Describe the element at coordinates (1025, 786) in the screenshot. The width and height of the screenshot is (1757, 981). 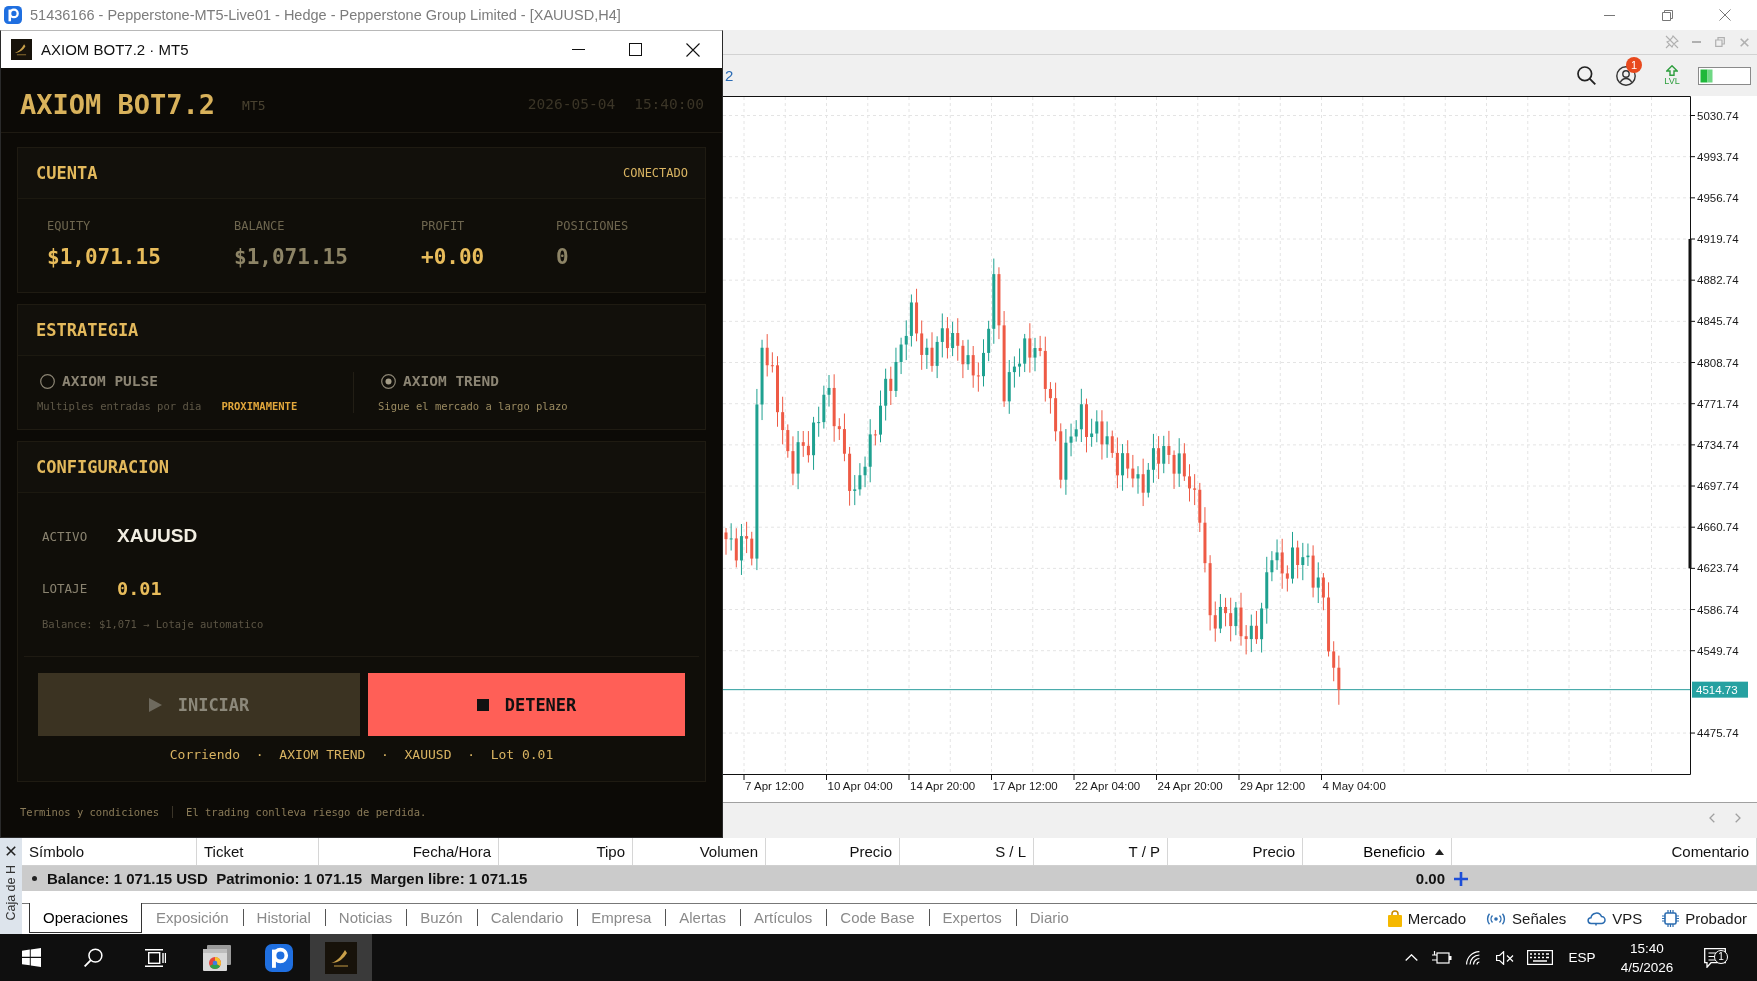
I see `time-axis-label: 17 Apr 12:00` at that location.